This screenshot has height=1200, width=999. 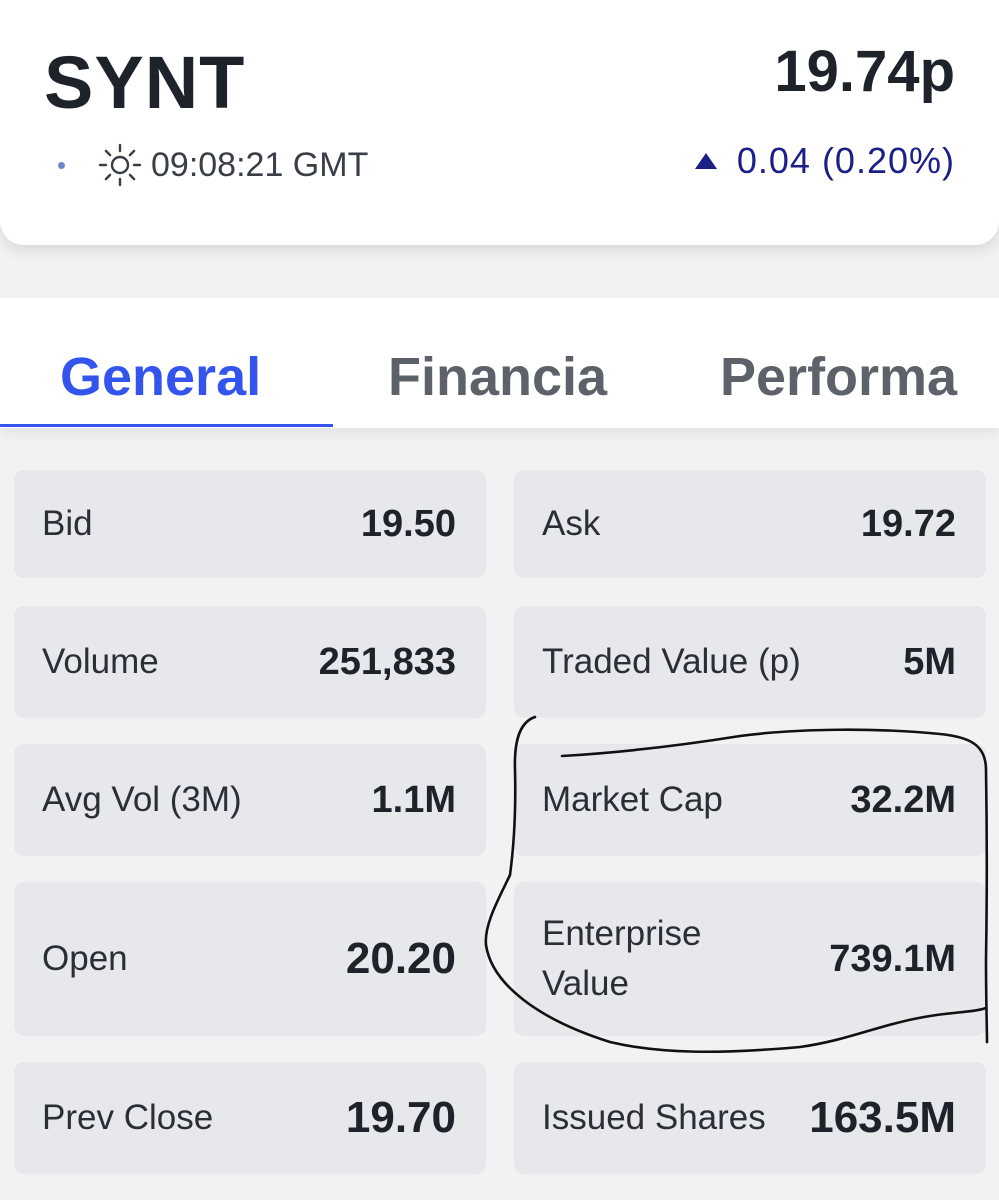 I want to click on stat-label: Ask, so click(x=571, y=524).